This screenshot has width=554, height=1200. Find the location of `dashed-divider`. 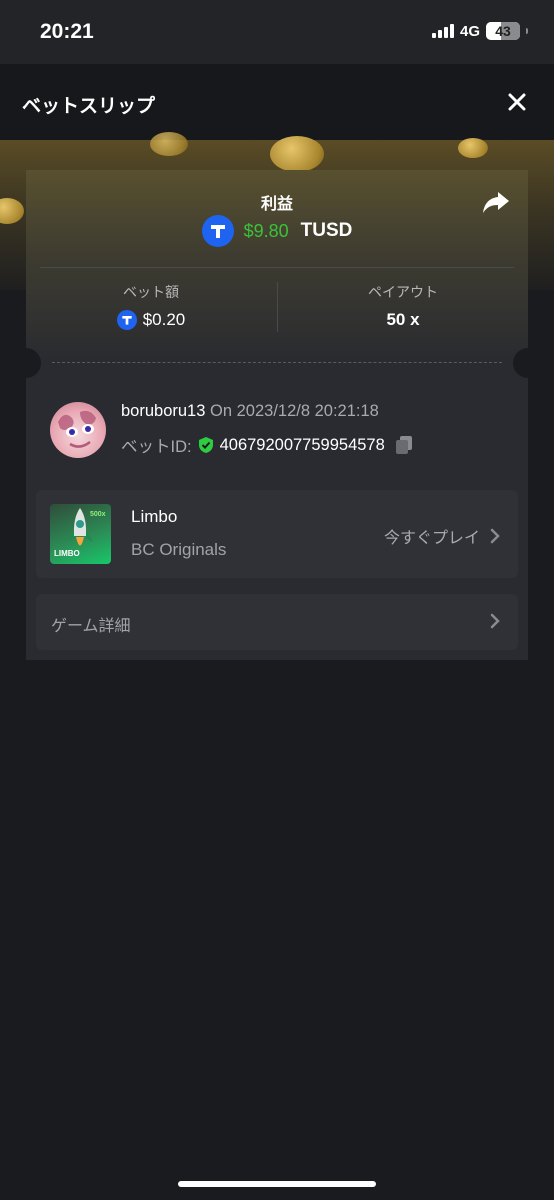

dashed-divider is located at coordinates (277, 362).